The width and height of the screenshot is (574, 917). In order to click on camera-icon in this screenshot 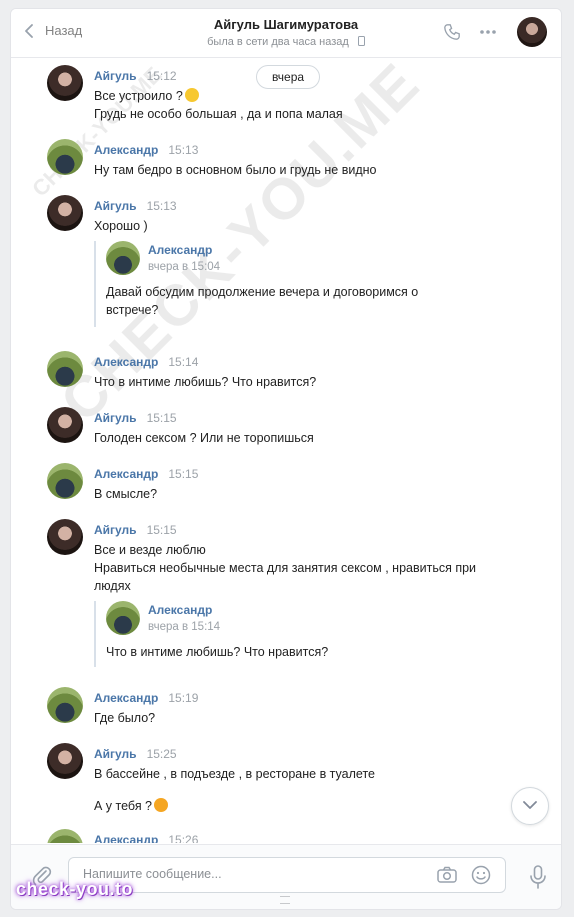, I will do `click(447, 875)`.